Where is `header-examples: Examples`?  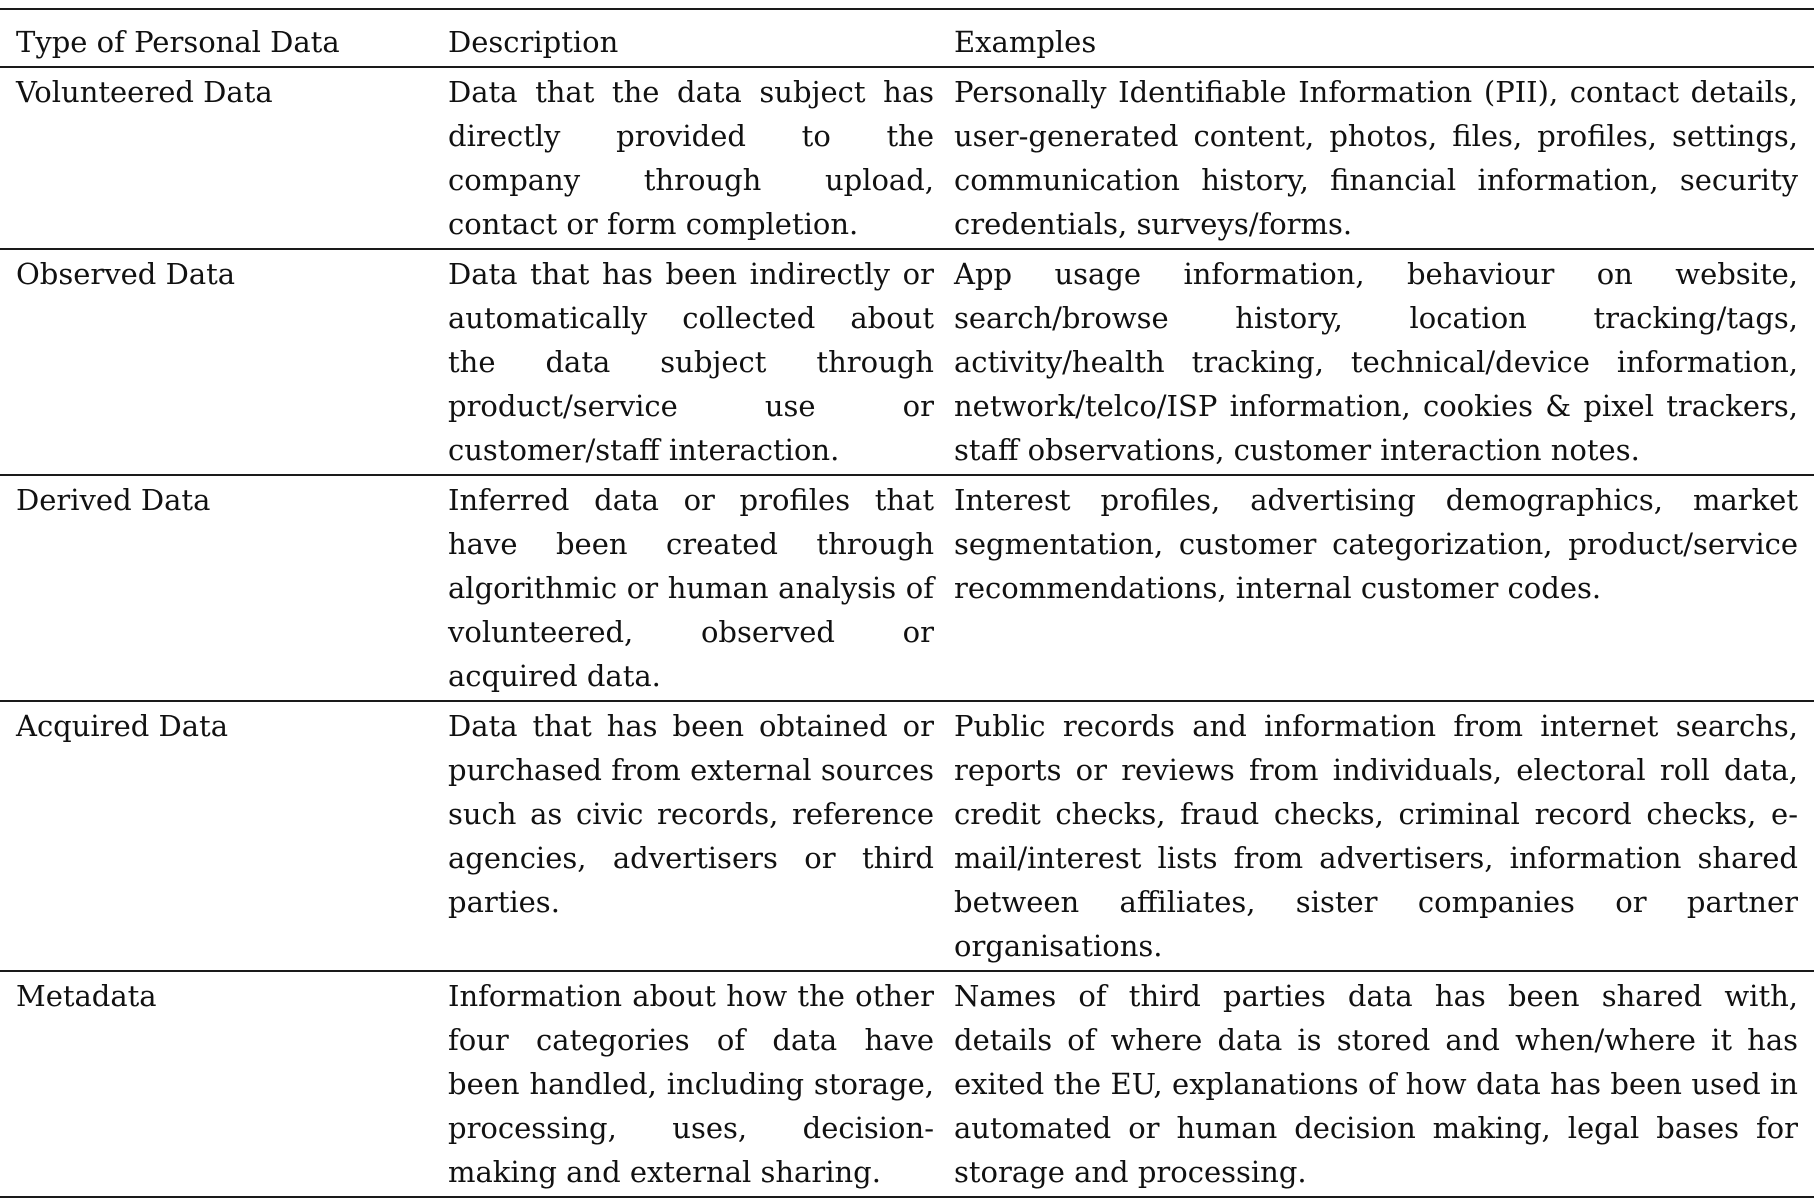 header-examples: Examples is located at coordinates (1025, 42).